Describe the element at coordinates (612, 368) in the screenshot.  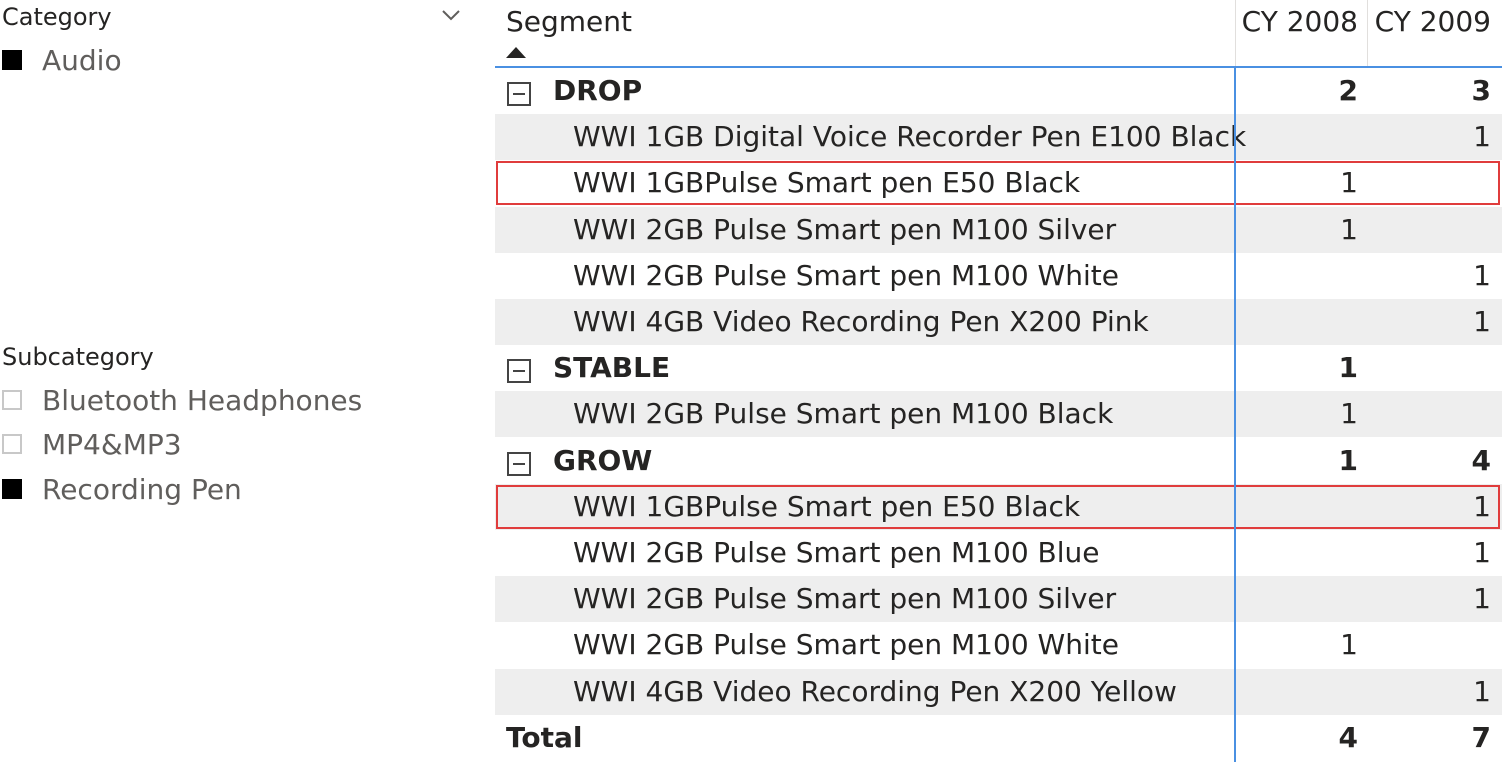
I see `group-label: STABLE` at that location.